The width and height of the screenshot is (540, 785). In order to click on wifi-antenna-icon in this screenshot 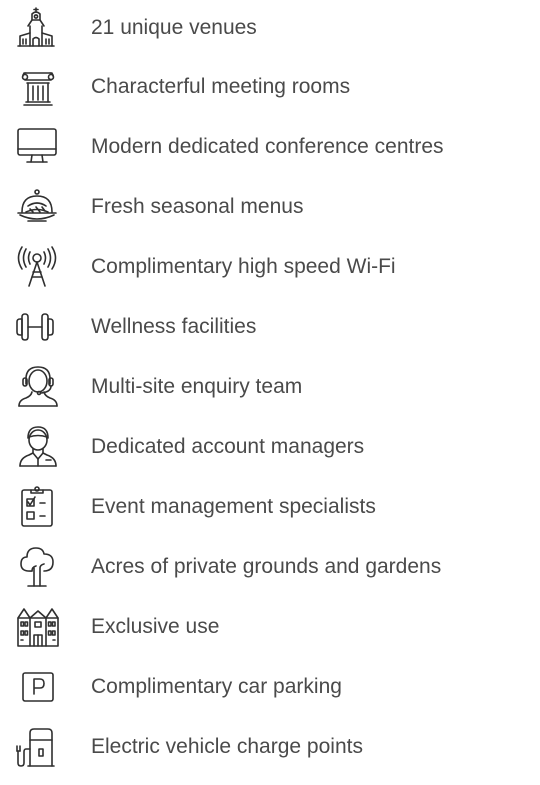, I will do `click(38, 267)`.